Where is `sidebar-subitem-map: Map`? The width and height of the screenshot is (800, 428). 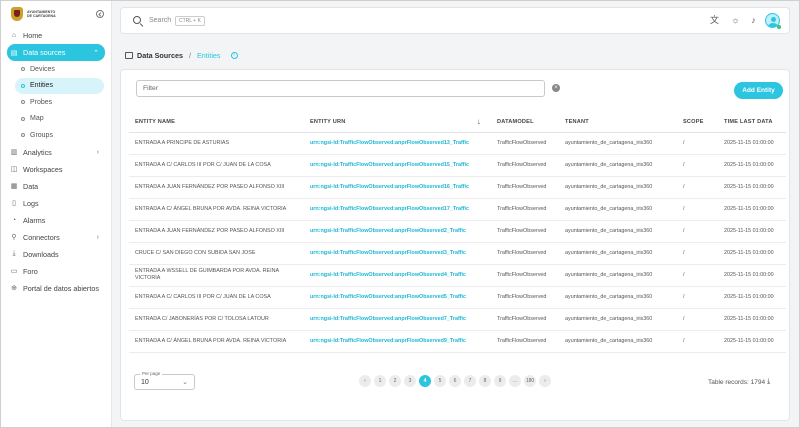
sidebar-subitem-map: Map is located at coordinates (52, 119).